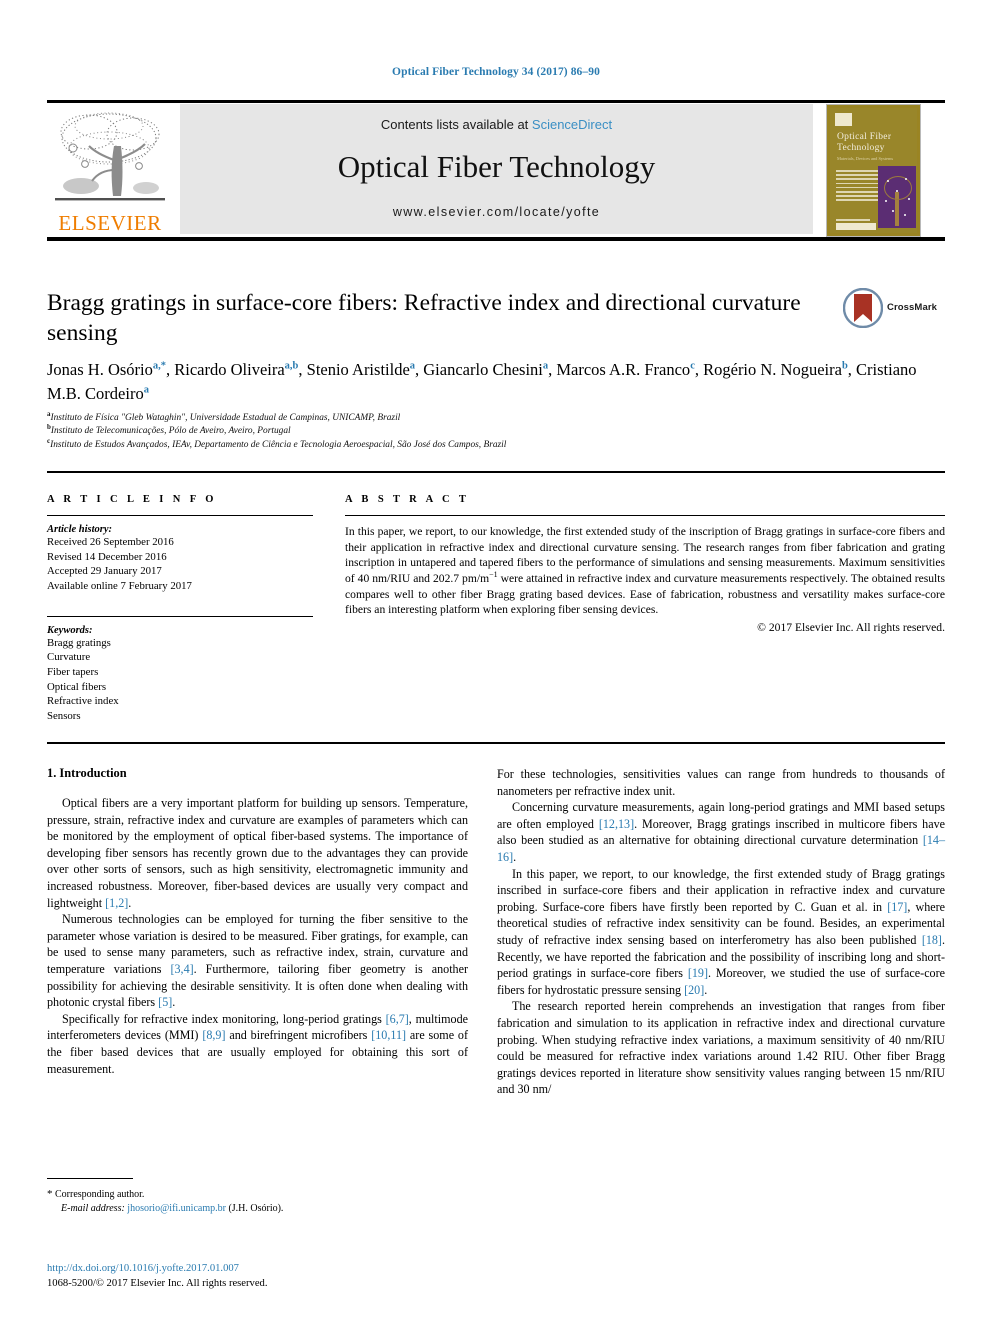 This screenshot has height=1323, width=992. Describe the element at coordinates (50, 1194) in the screenshot. I see `asterisk-icon: *` at that location.